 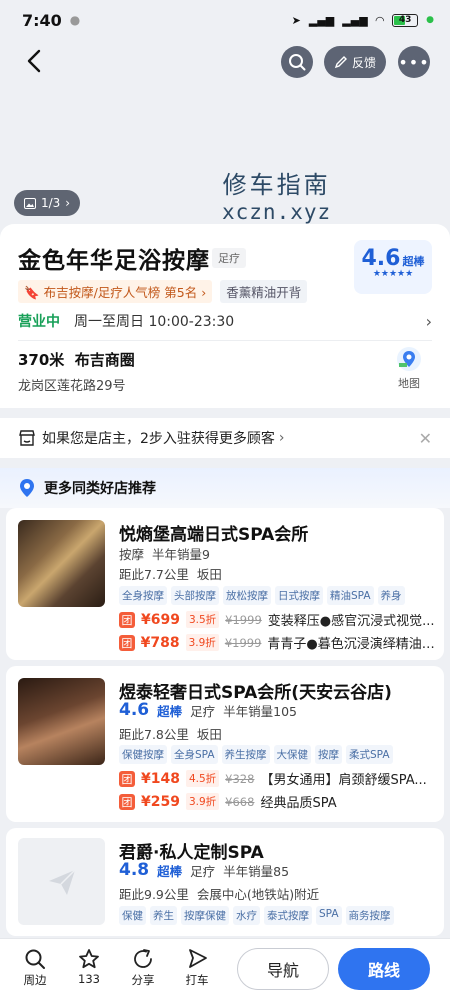 What do you see at coordinates (154, 894) in the screenshot?
I see `rec-distance: 距此9.9公里` at bounding box center [154, 894].